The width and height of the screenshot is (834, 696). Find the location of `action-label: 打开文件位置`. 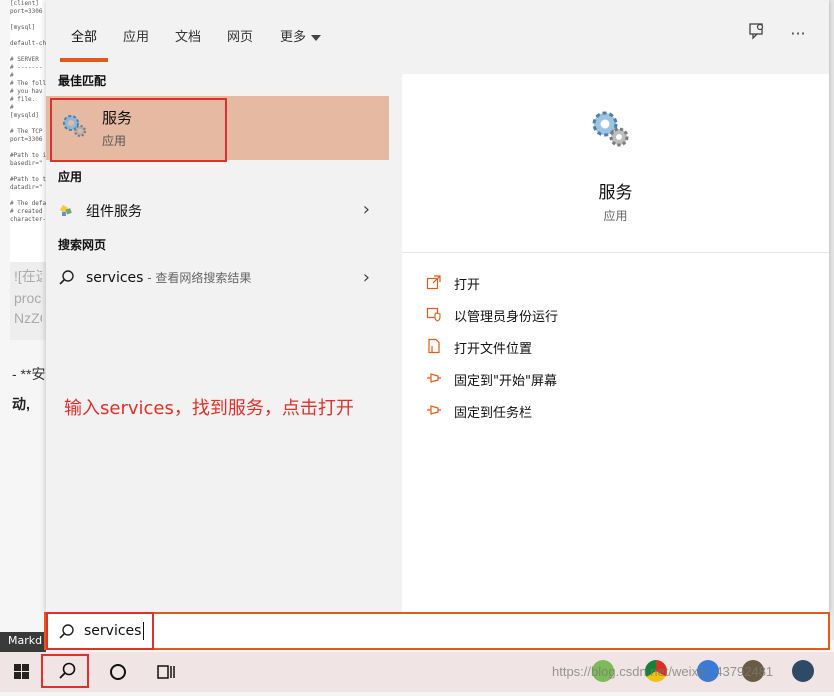

action-label: 打开文件位置 is located at coordinates (493, 349).